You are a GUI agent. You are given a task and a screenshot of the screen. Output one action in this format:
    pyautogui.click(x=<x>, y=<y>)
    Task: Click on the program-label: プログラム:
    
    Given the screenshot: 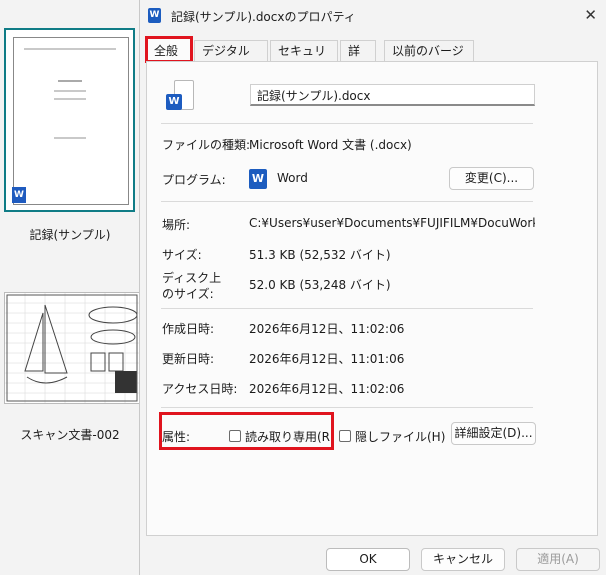 What is the action you would take?
    pyautogui.click(x=194, y=180)
    